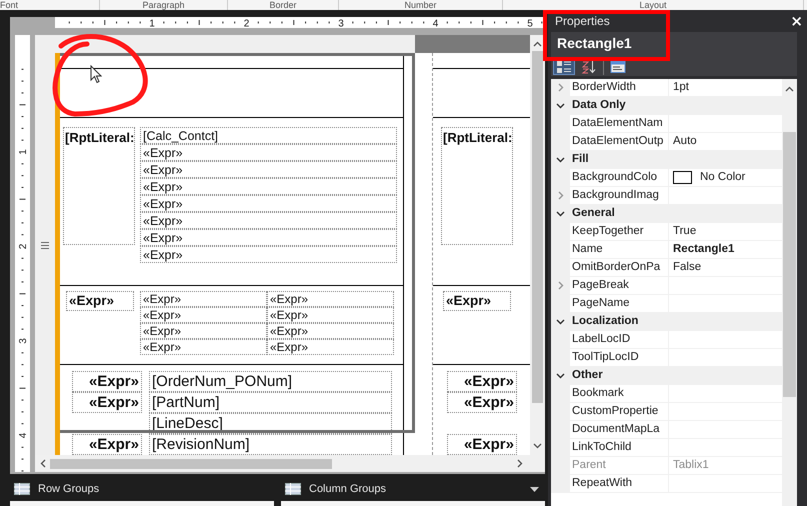 The image size is (807, 506). Describe the element at coordinates (676, 321) in the screenshot. I see `category-header: Localization` at that location.